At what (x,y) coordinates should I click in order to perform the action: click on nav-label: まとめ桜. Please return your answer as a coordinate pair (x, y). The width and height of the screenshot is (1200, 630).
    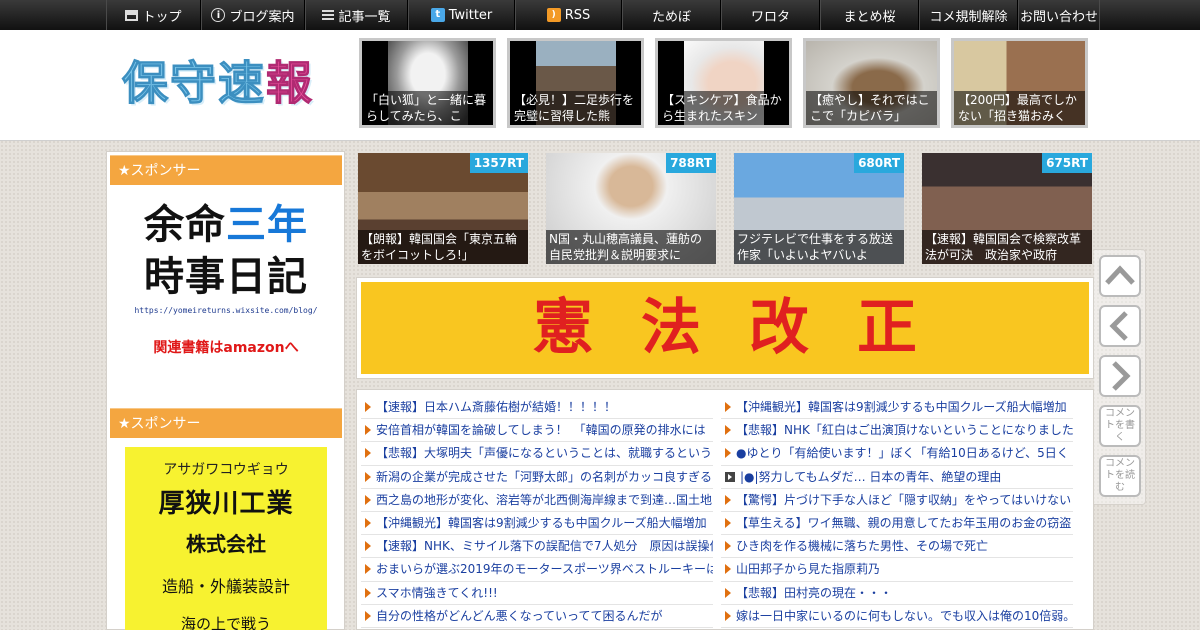
    Looking at the image, I should click on (869, 17).